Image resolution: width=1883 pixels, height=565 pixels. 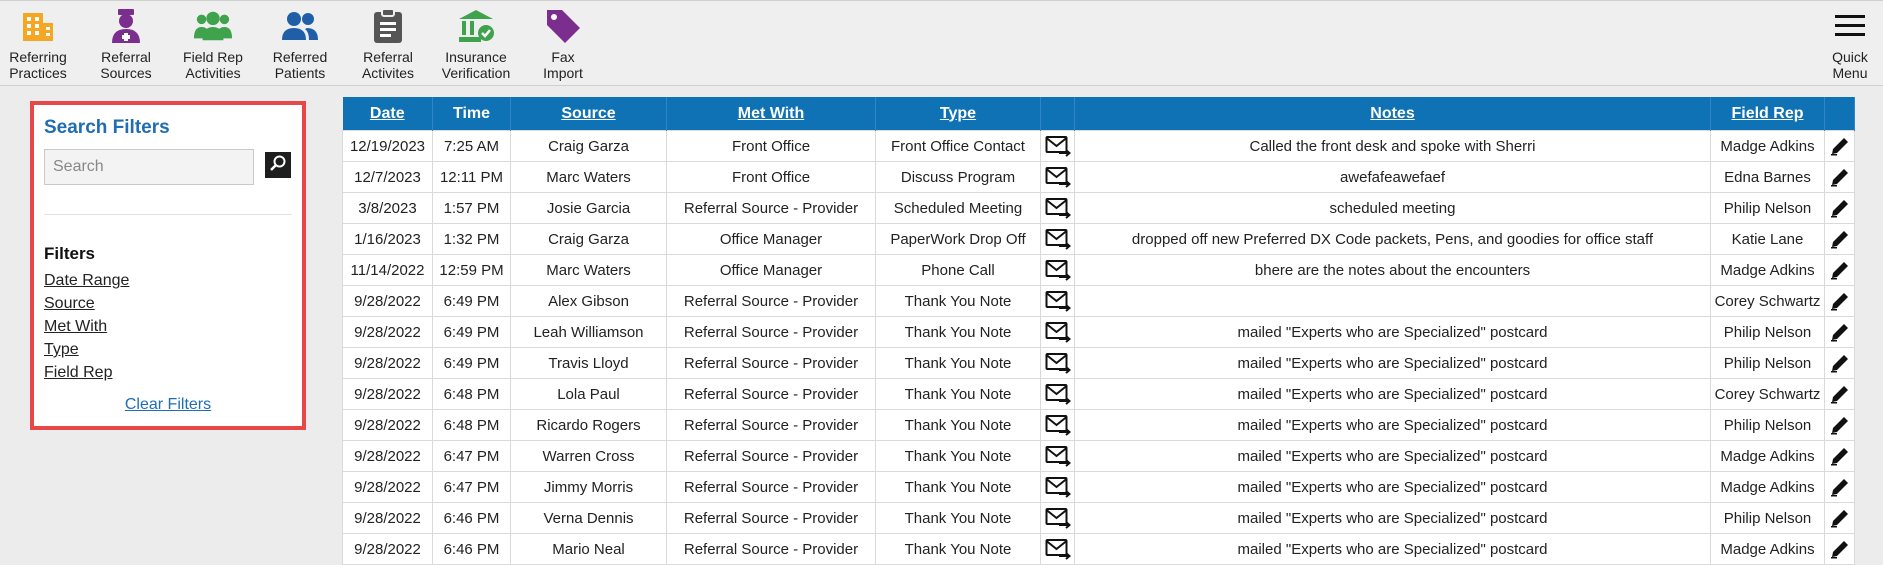 I want to click on cell-type: Front Office Contact, so click(x=958, y=146).